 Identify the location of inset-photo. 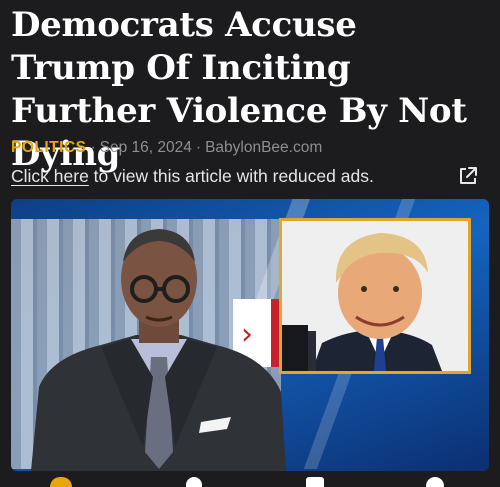
(375, 296).